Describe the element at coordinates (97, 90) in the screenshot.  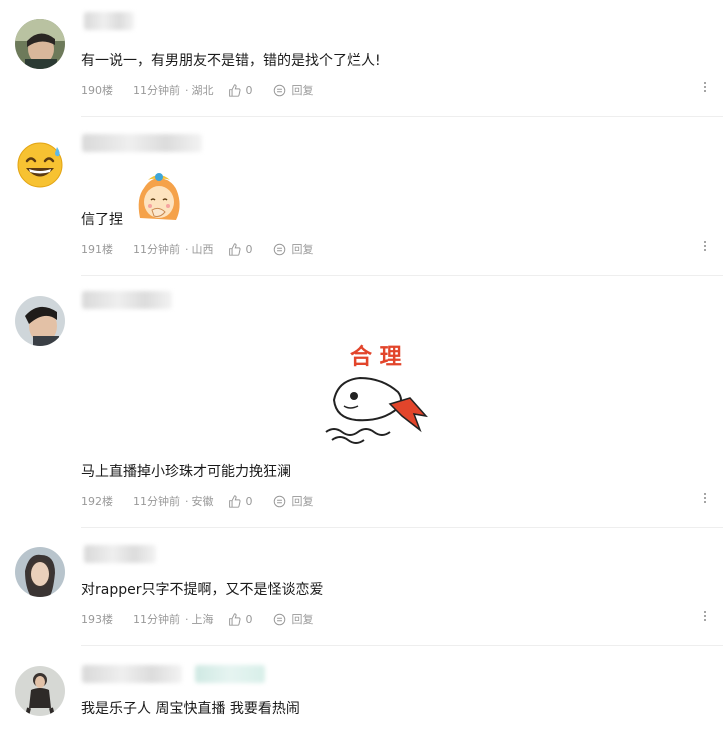
I see `floor-number: 190楼` at that location.